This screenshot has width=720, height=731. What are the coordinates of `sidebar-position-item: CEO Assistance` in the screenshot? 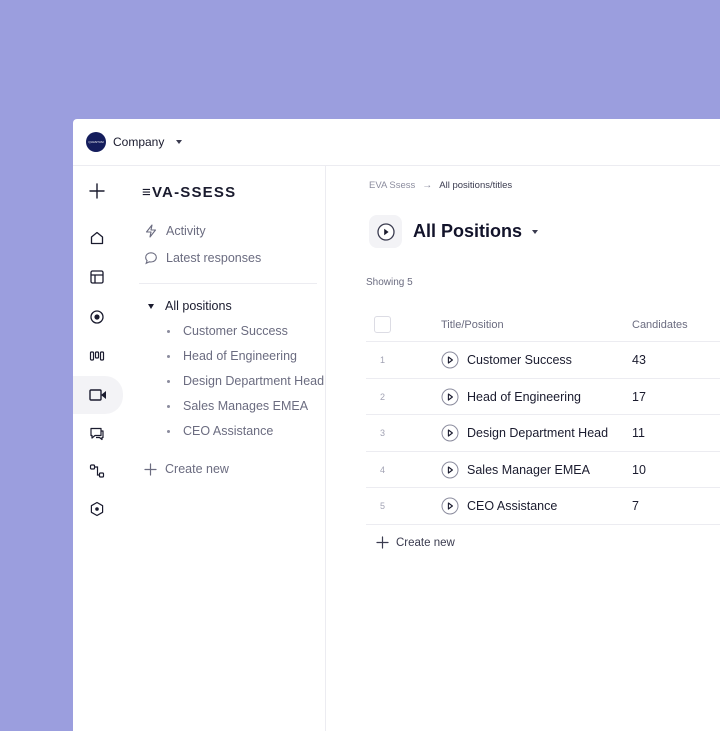 It's located at (246, 431).